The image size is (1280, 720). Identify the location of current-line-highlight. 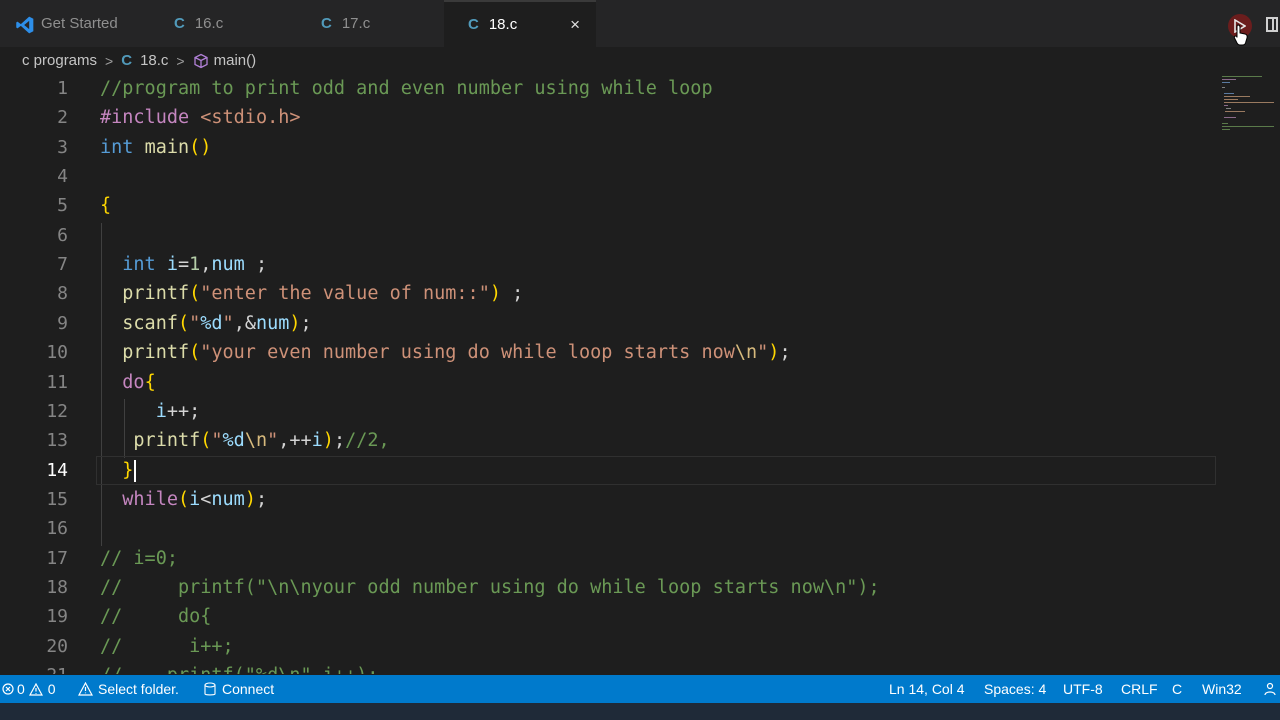
(656, 470).